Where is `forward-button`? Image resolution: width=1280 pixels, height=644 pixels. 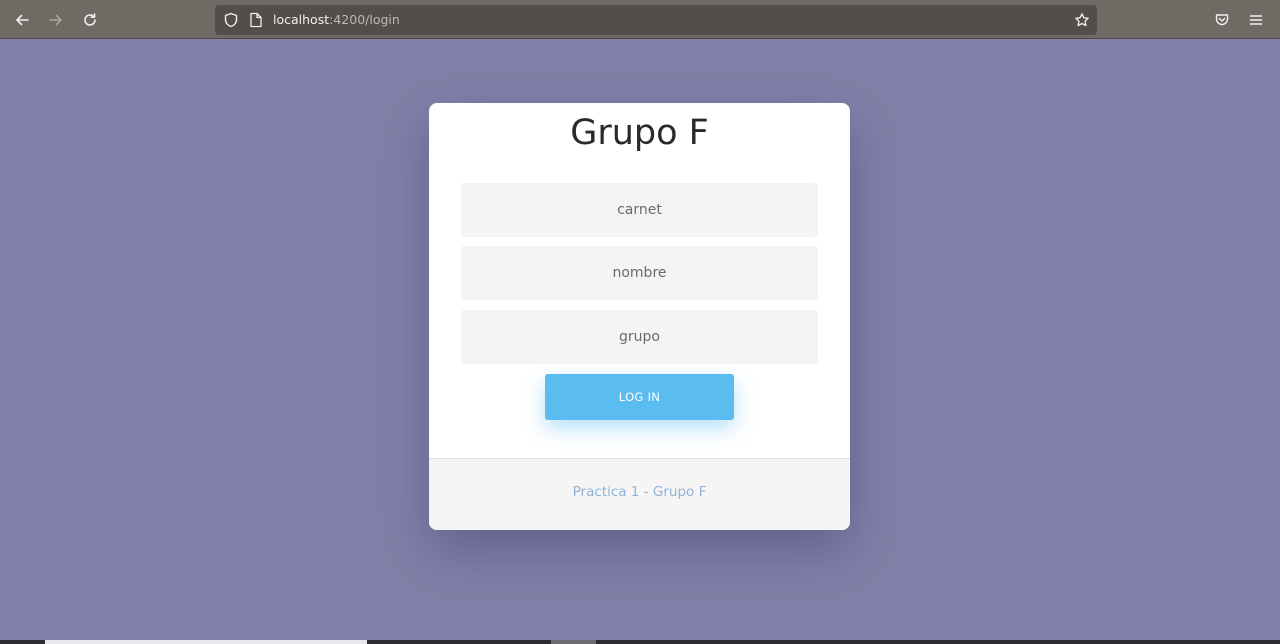
forward-button is located at coordinates (56, 20).